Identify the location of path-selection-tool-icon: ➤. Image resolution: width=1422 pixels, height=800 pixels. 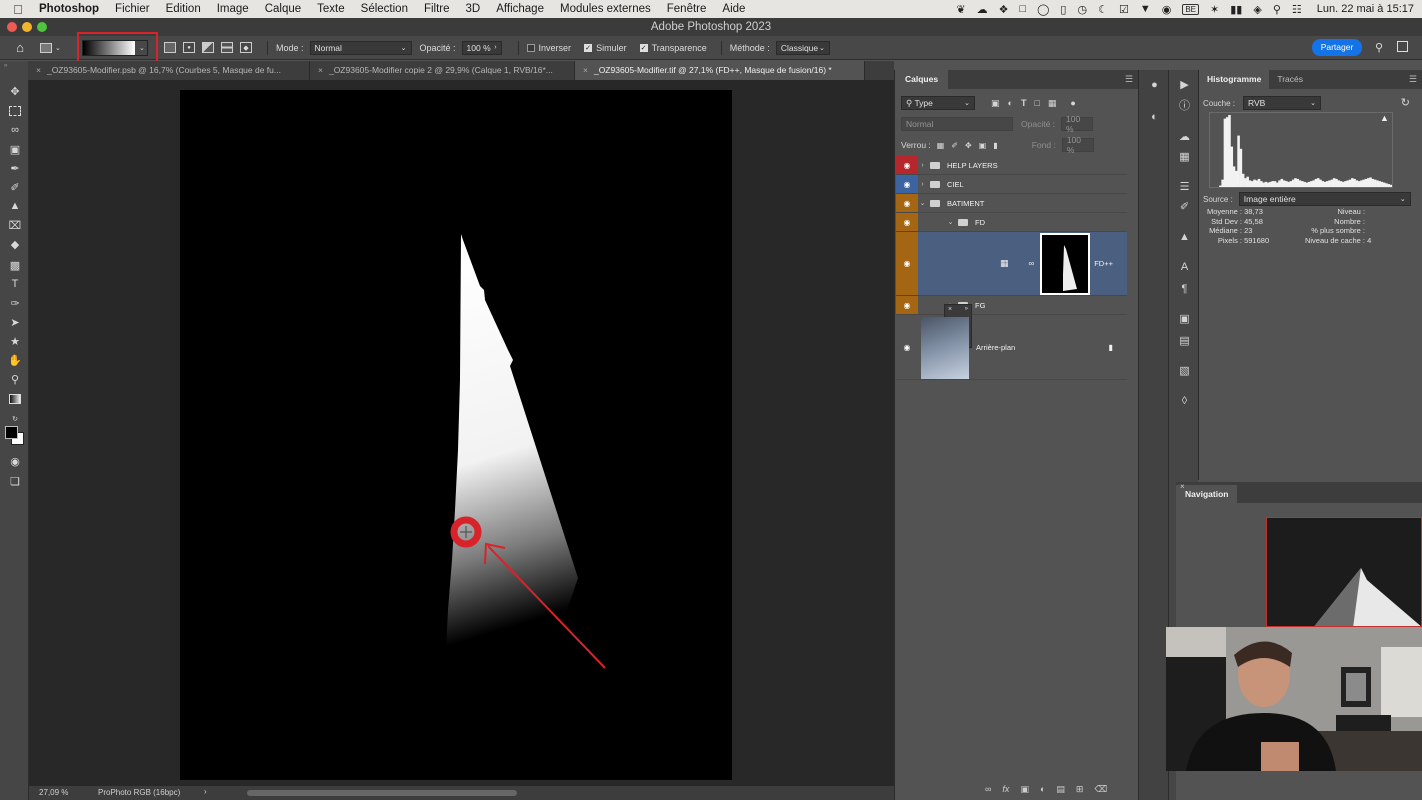
(15, 322).